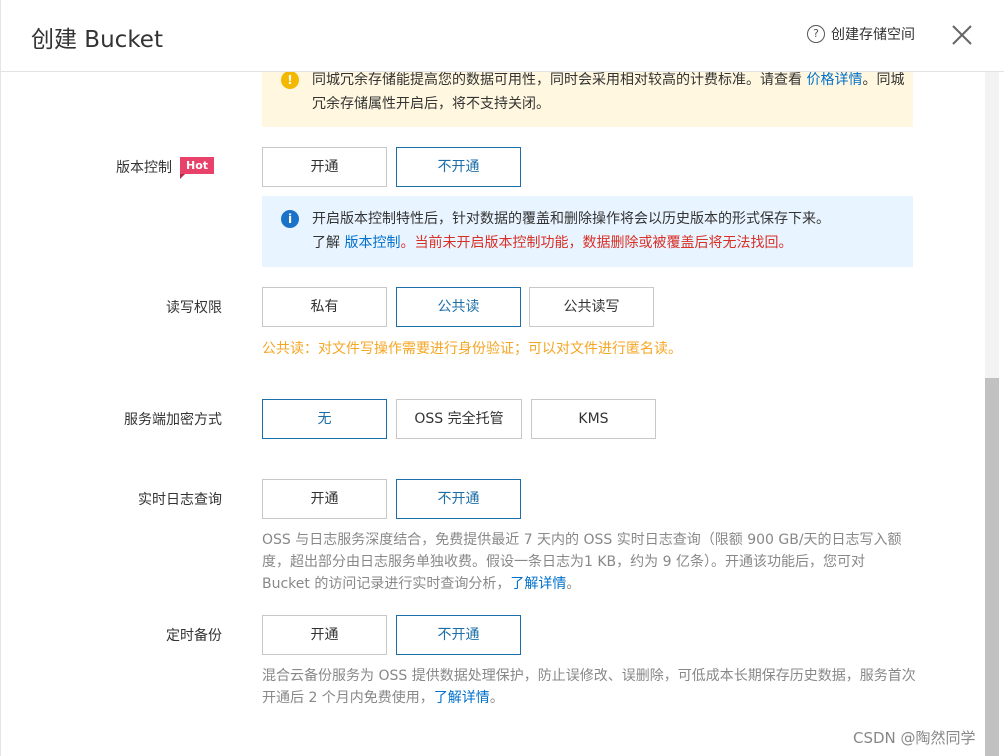 Image resolution: width=1004 pixels, height=756 pixels. I want to click on backup-details-link: 了解详情, so click(462, 698).